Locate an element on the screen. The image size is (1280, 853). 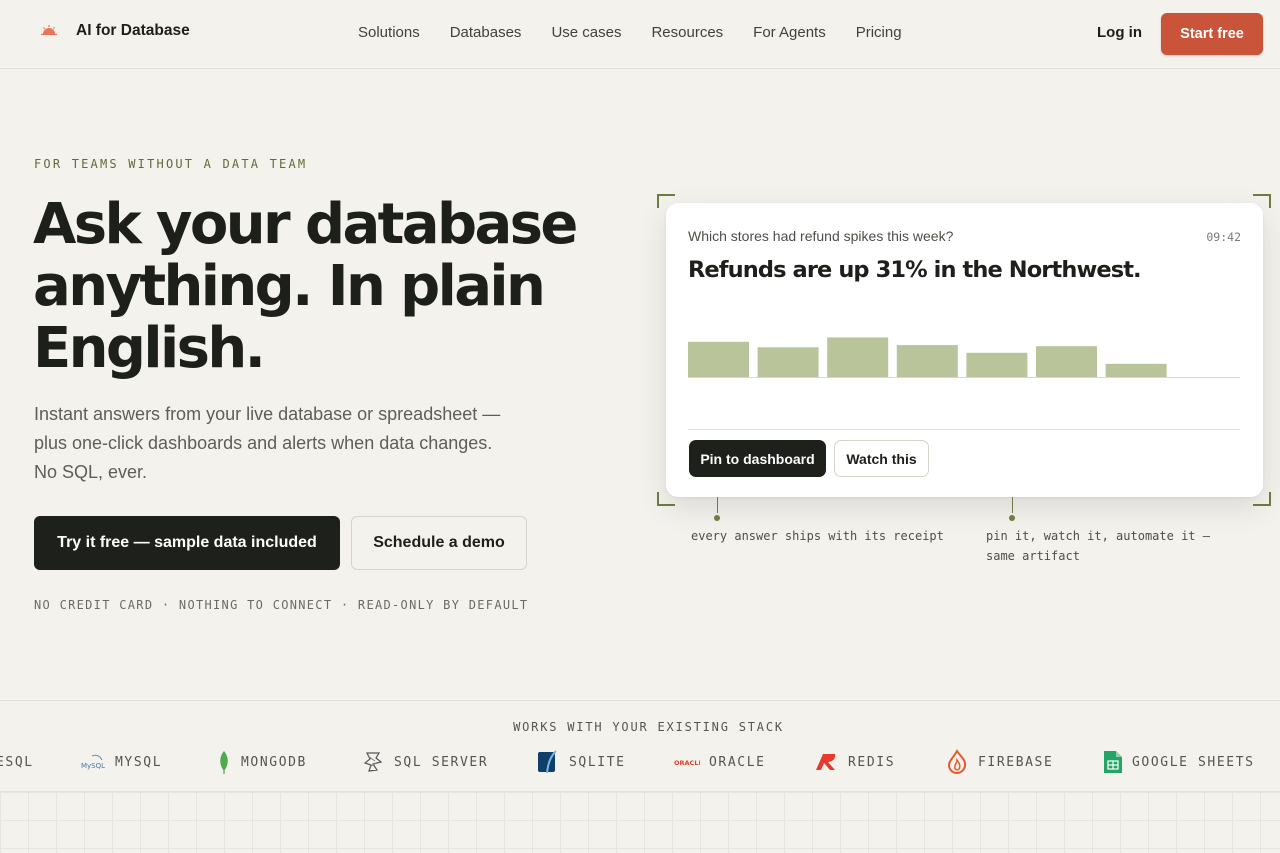
brand: AI for Database is located at coordinates (115, 31).